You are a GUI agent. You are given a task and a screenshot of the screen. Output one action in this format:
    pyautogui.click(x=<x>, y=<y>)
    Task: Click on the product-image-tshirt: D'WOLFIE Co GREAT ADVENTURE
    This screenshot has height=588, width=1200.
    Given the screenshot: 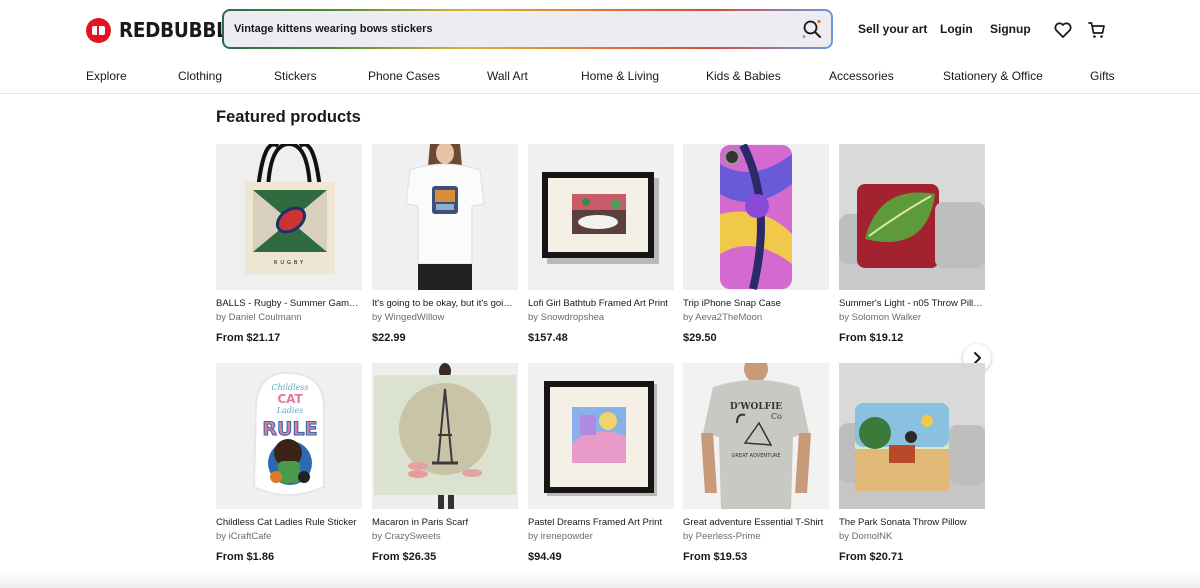 What is the action you would take?
    pyautogui.click(x=756, y=436)
    